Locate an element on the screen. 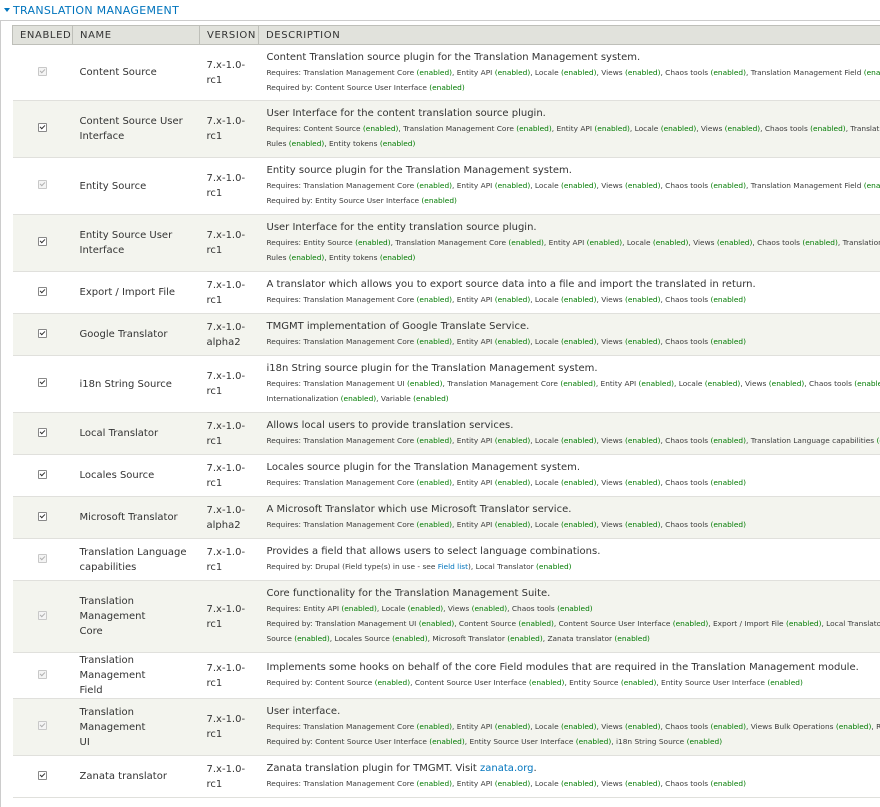 Image resolution: width=880 pixels, height=807 pixels. fieldset-legend-toggle: TRANSLATION MANAGEMENT is located at coordinates (91, 12).